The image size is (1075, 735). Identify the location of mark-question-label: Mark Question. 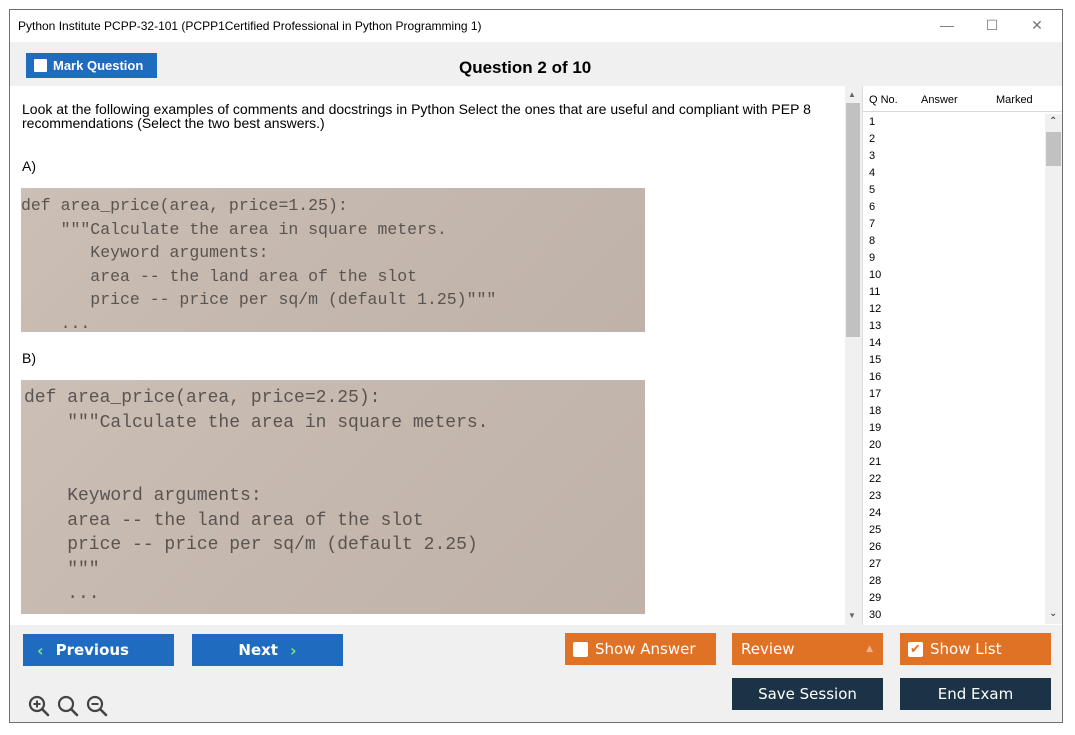
(98, 65).